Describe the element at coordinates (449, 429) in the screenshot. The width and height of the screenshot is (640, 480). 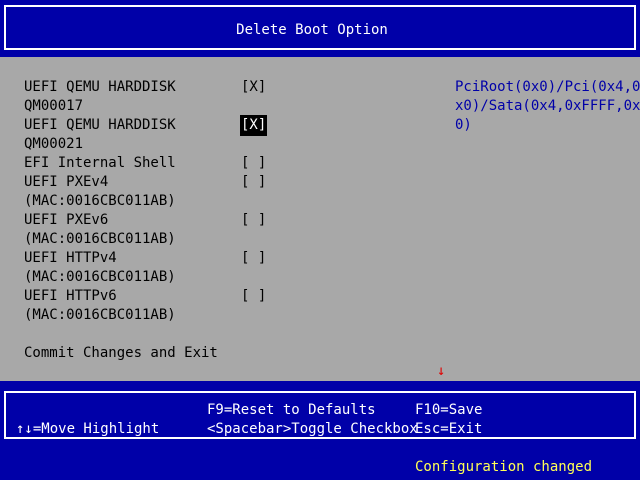
I see `exit-hint: Esc=Exit` at that location.